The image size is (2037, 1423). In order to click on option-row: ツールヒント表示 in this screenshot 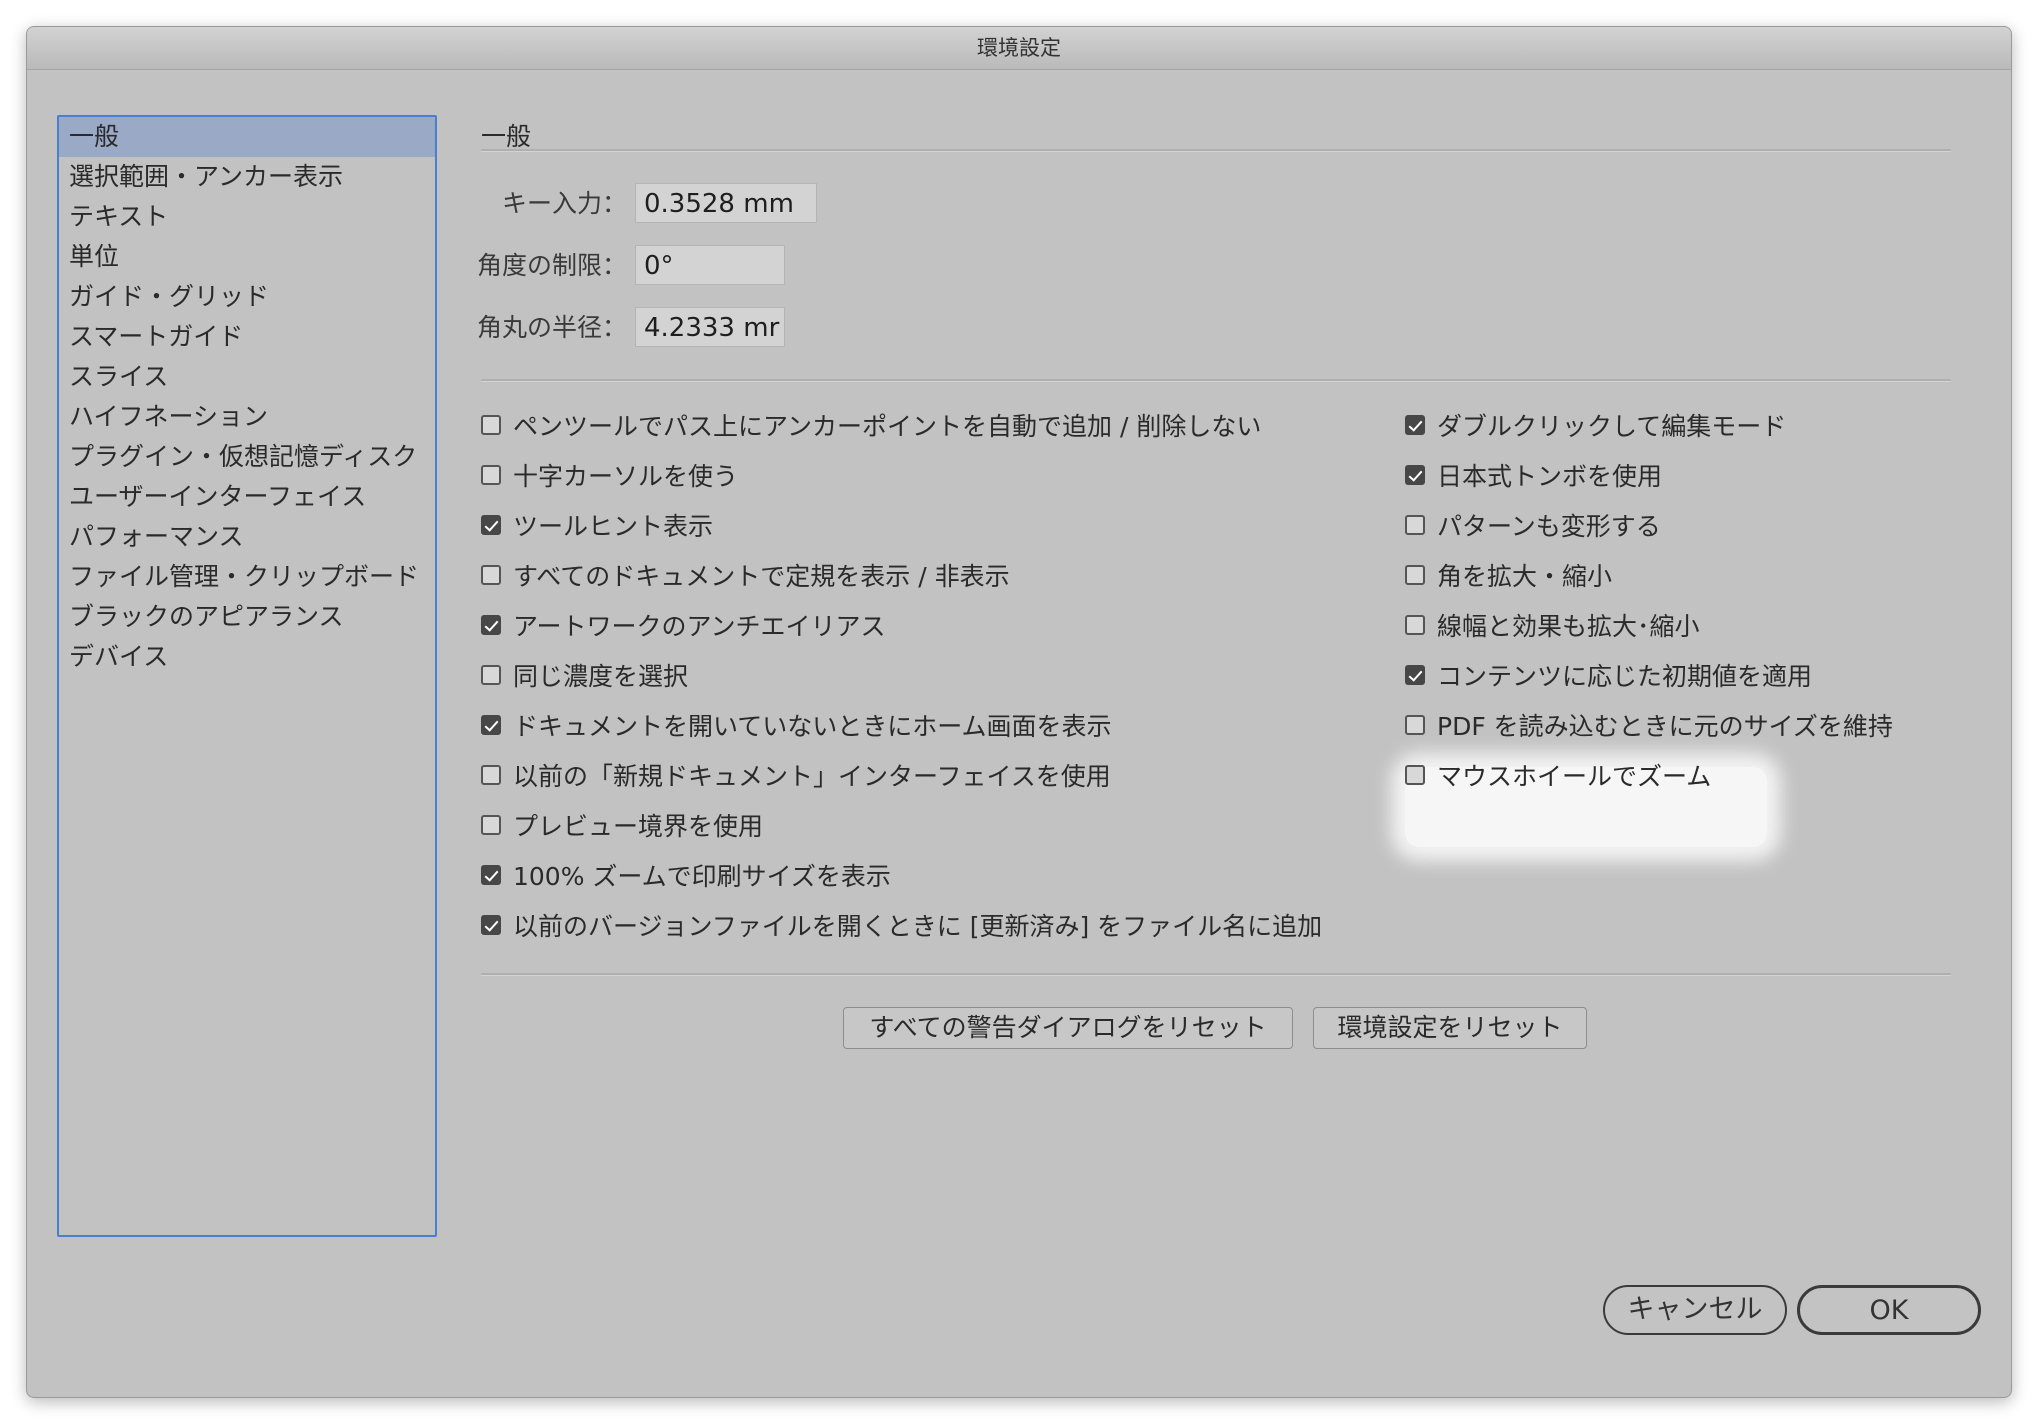, I will do `click(597, 525)`.